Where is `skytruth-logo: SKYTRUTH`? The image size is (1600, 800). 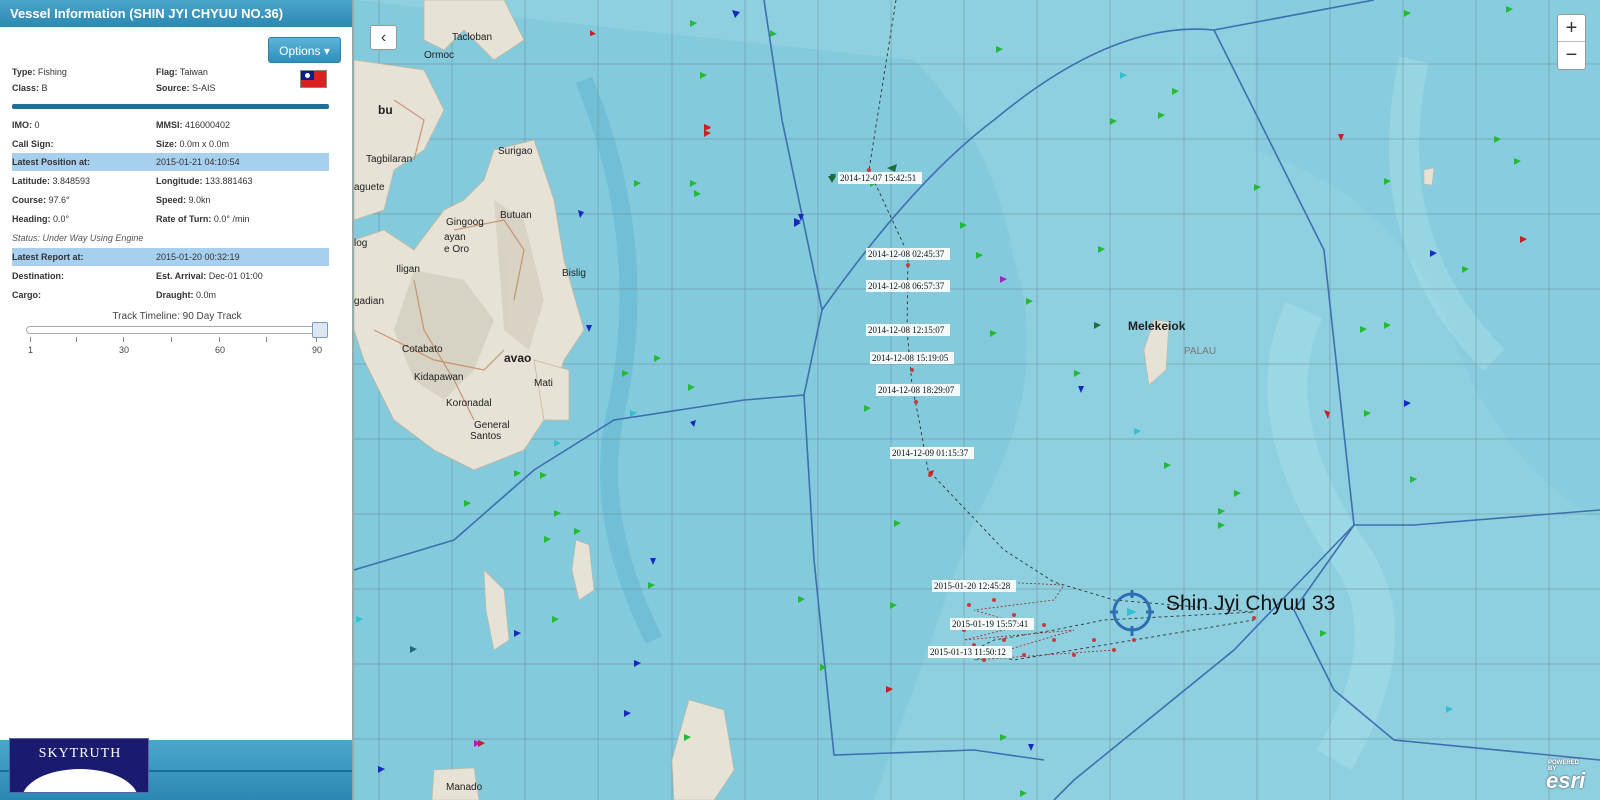
skytruth-logo: SKYTRUTH is located at coordinates (79, 765).